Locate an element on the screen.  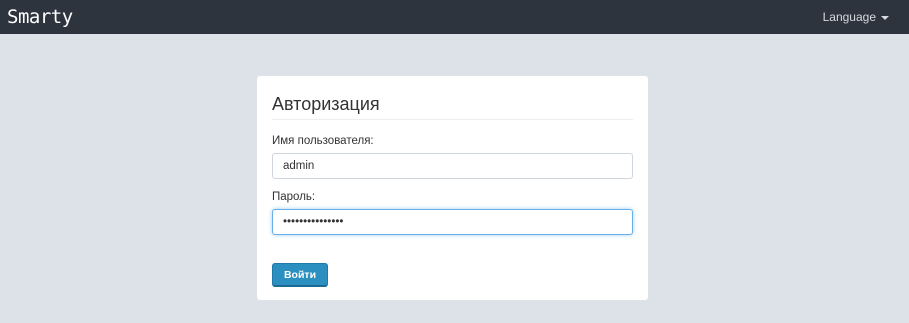
login-title: Авторизация is located at coordinates (452, 107).